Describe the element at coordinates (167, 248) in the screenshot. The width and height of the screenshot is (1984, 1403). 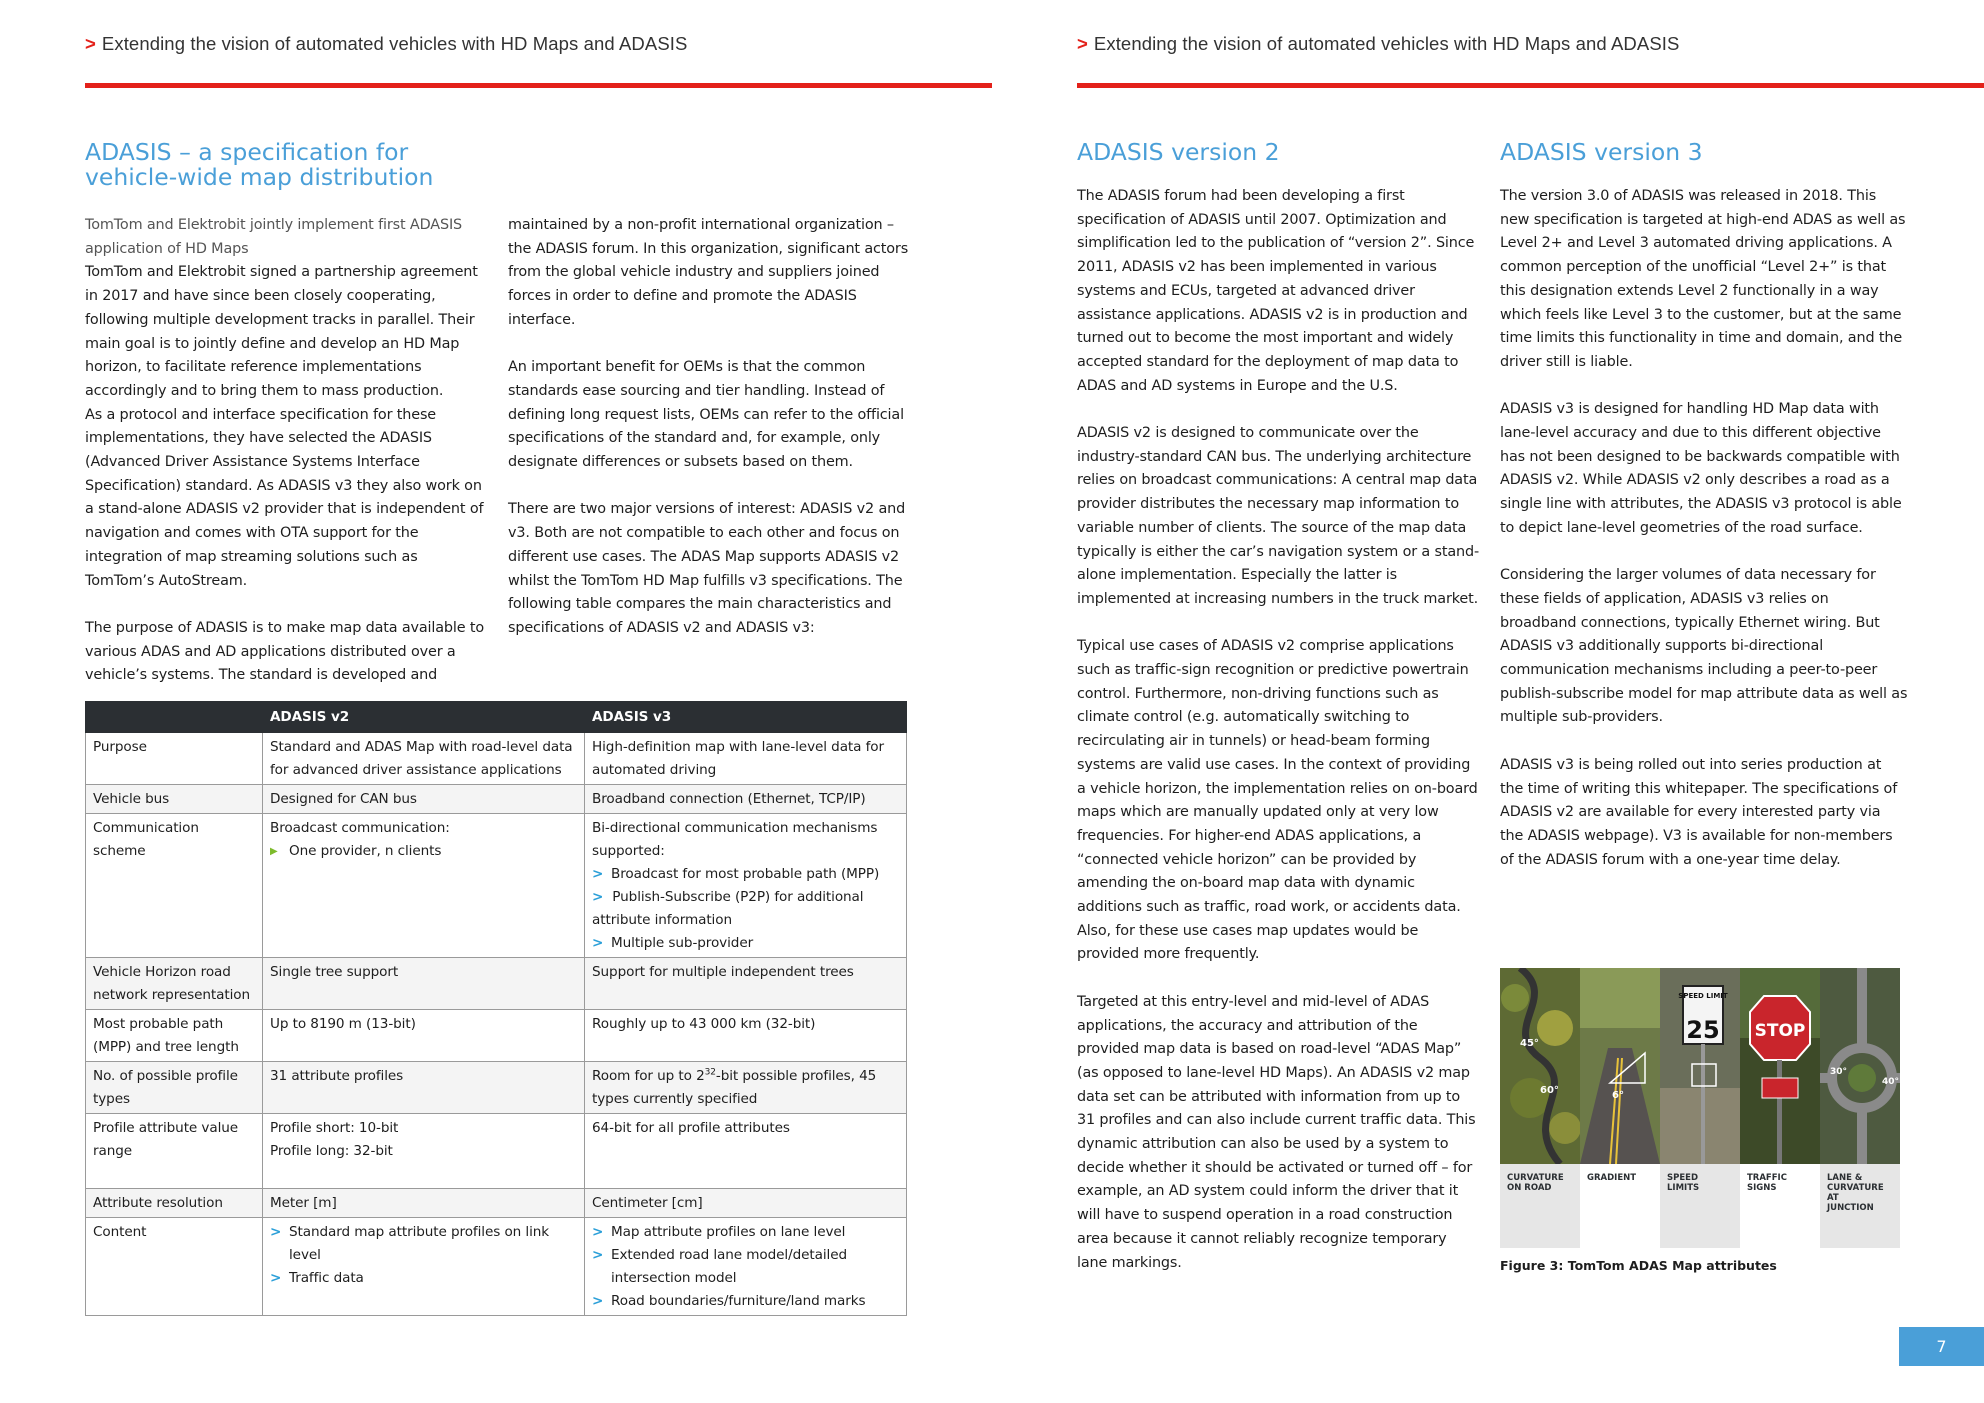
I see `left-subheading-line2: application of HD Maps` at that location.